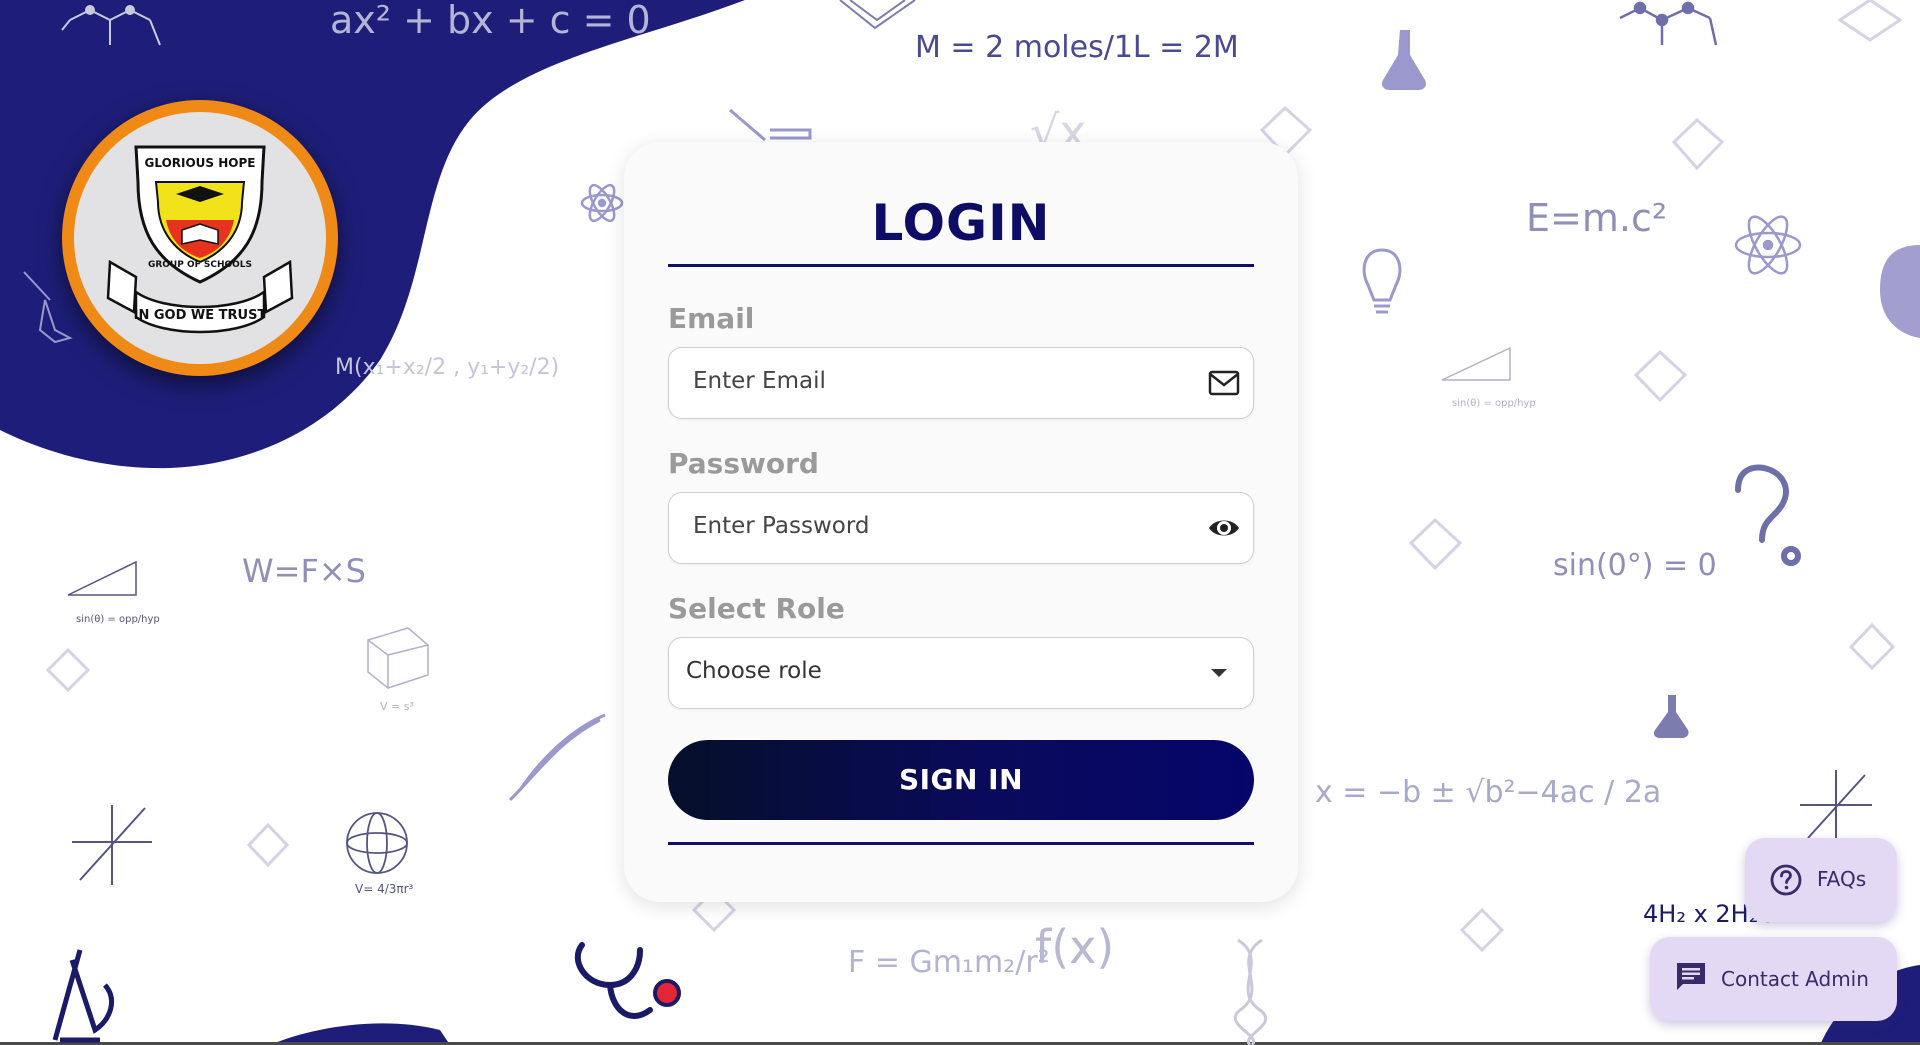 This screenshot has height=1045, width=1920. Describe the element at coordinates (711, 318) in the screenshot. I see `email-label: Email` at that location.